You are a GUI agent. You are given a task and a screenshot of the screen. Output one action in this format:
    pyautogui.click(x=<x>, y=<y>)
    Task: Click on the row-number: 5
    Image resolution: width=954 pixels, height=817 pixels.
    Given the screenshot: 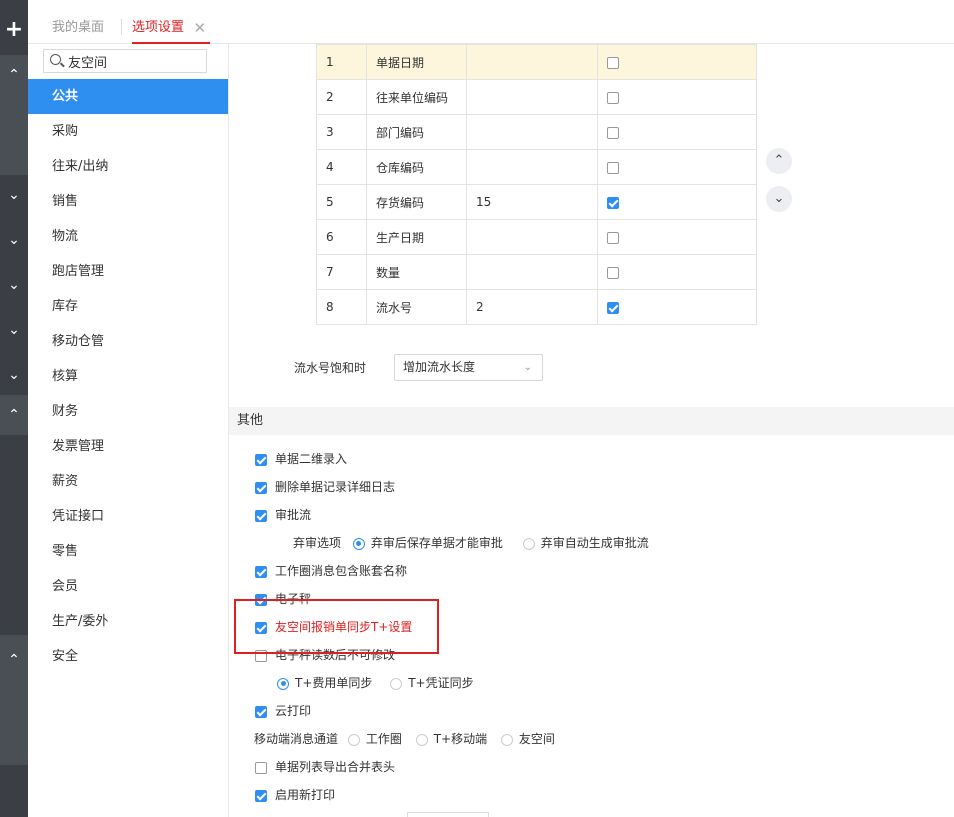 What is the action you would take?
    pyautogui.click(x=341, y=202)
    